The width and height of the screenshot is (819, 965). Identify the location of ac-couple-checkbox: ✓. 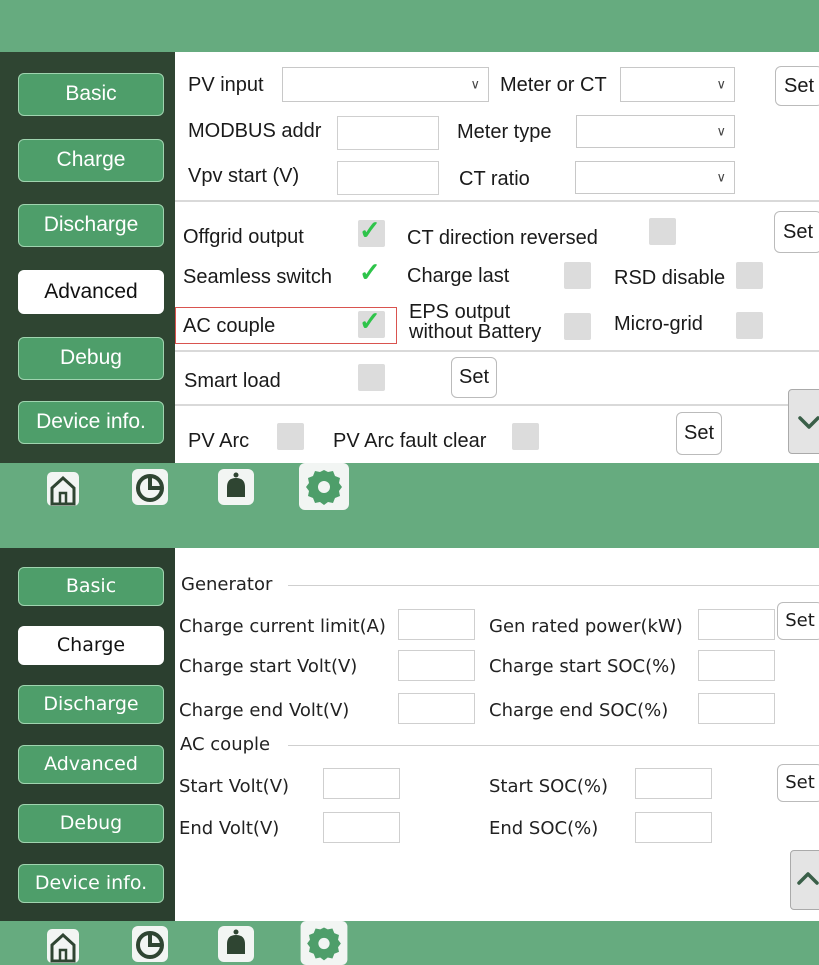
(371, 322).